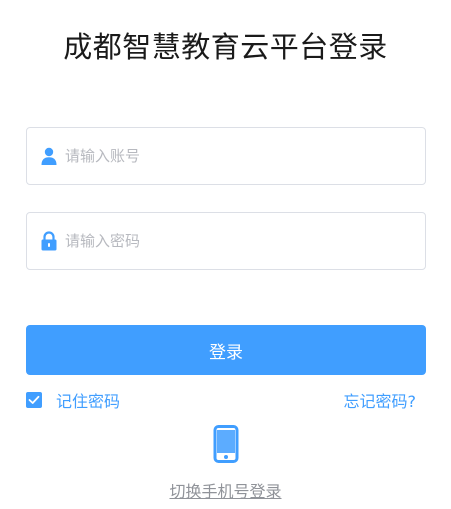  I want to click on remember-label: 记住密码, so click(88, 400).